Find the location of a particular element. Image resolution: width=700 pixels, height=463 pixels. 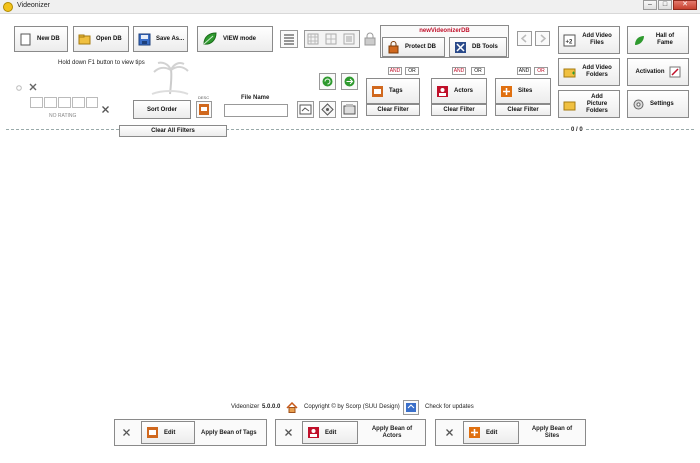

random-button is located at coordinates (327, 109).